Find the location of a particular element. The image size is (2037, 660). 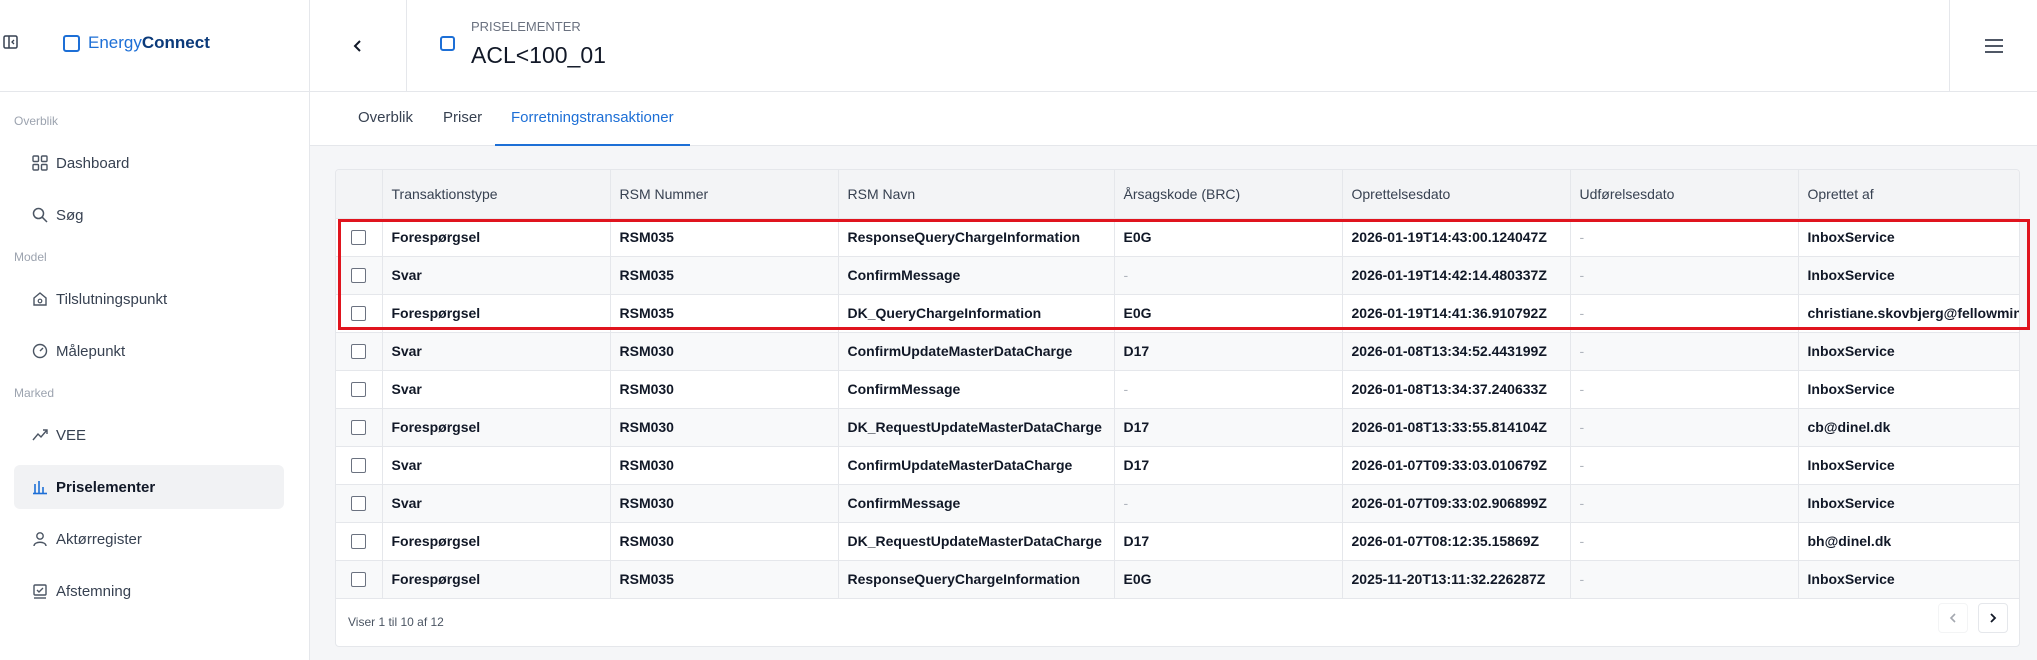

sidebar-item-label: Målepunkt is located at coordinates (91, 351).